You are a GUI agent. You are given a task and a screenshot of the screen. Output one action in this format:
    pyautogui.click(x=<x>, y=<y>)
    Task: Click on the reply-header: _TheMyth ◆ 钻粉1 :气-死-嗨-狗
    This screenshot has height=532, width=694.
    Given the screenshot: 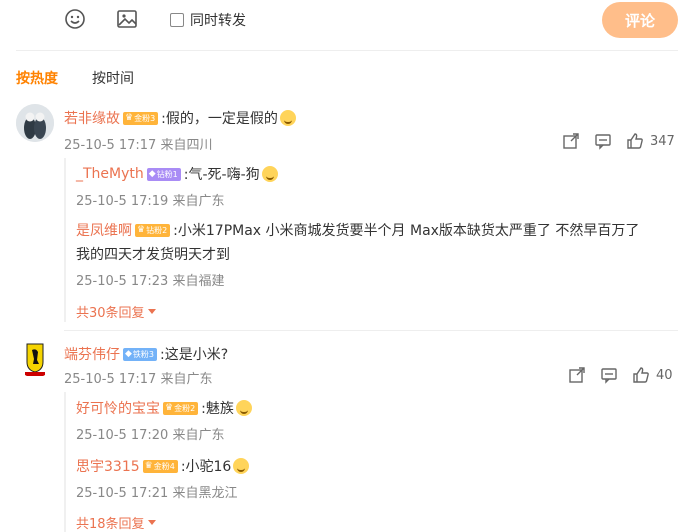 What is the action you would take?
    pyautogui.click(x=177, y=174)
    